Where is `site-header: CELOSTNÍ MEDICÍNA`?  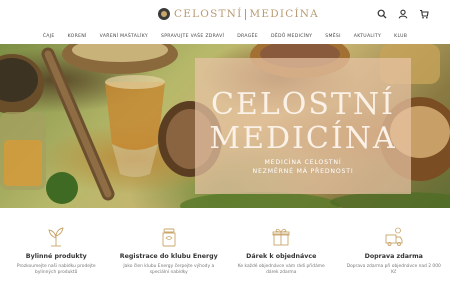
site-header: CELOSTNÍ MEDICÍNA is located at coordinates (225, 15).